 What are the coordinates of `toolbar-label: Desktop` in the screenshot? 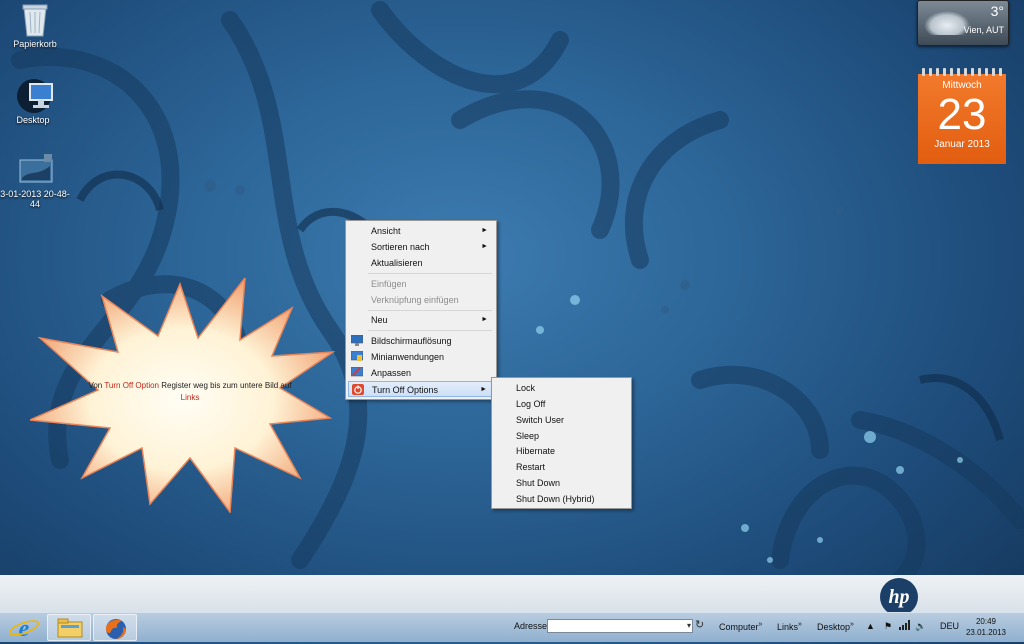 It's located at (834, 627).